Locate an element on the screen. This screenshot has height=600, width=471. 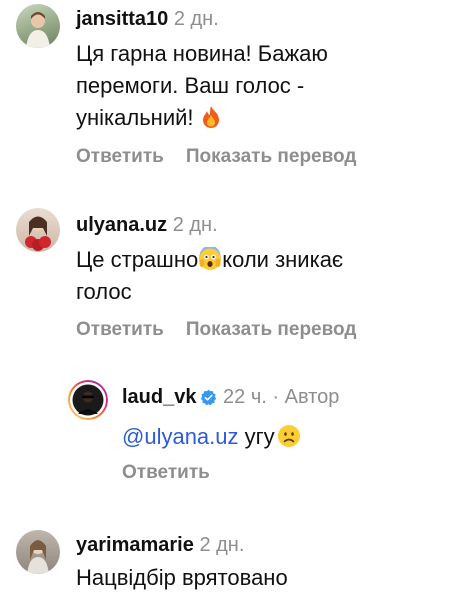
comment-meta: yarimamarie 2 дн. is located at coordinates (160, 545).